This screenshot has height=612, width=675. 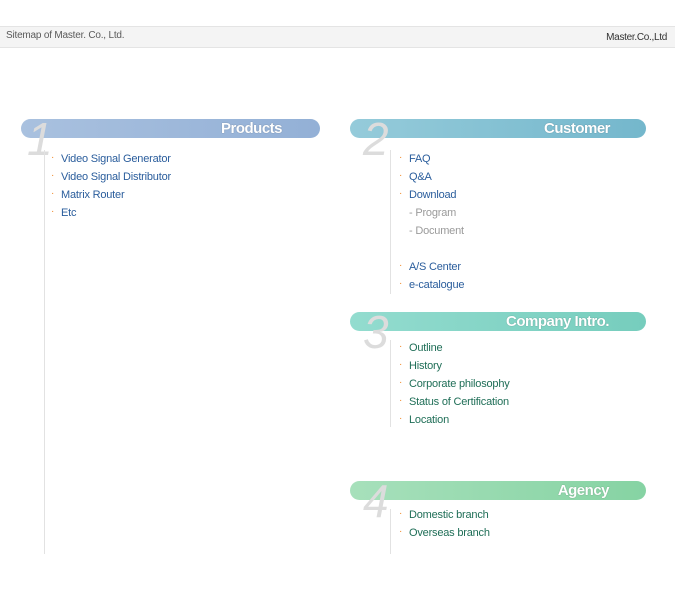 I want to click on agency-divider, so click(x=390, y=531).